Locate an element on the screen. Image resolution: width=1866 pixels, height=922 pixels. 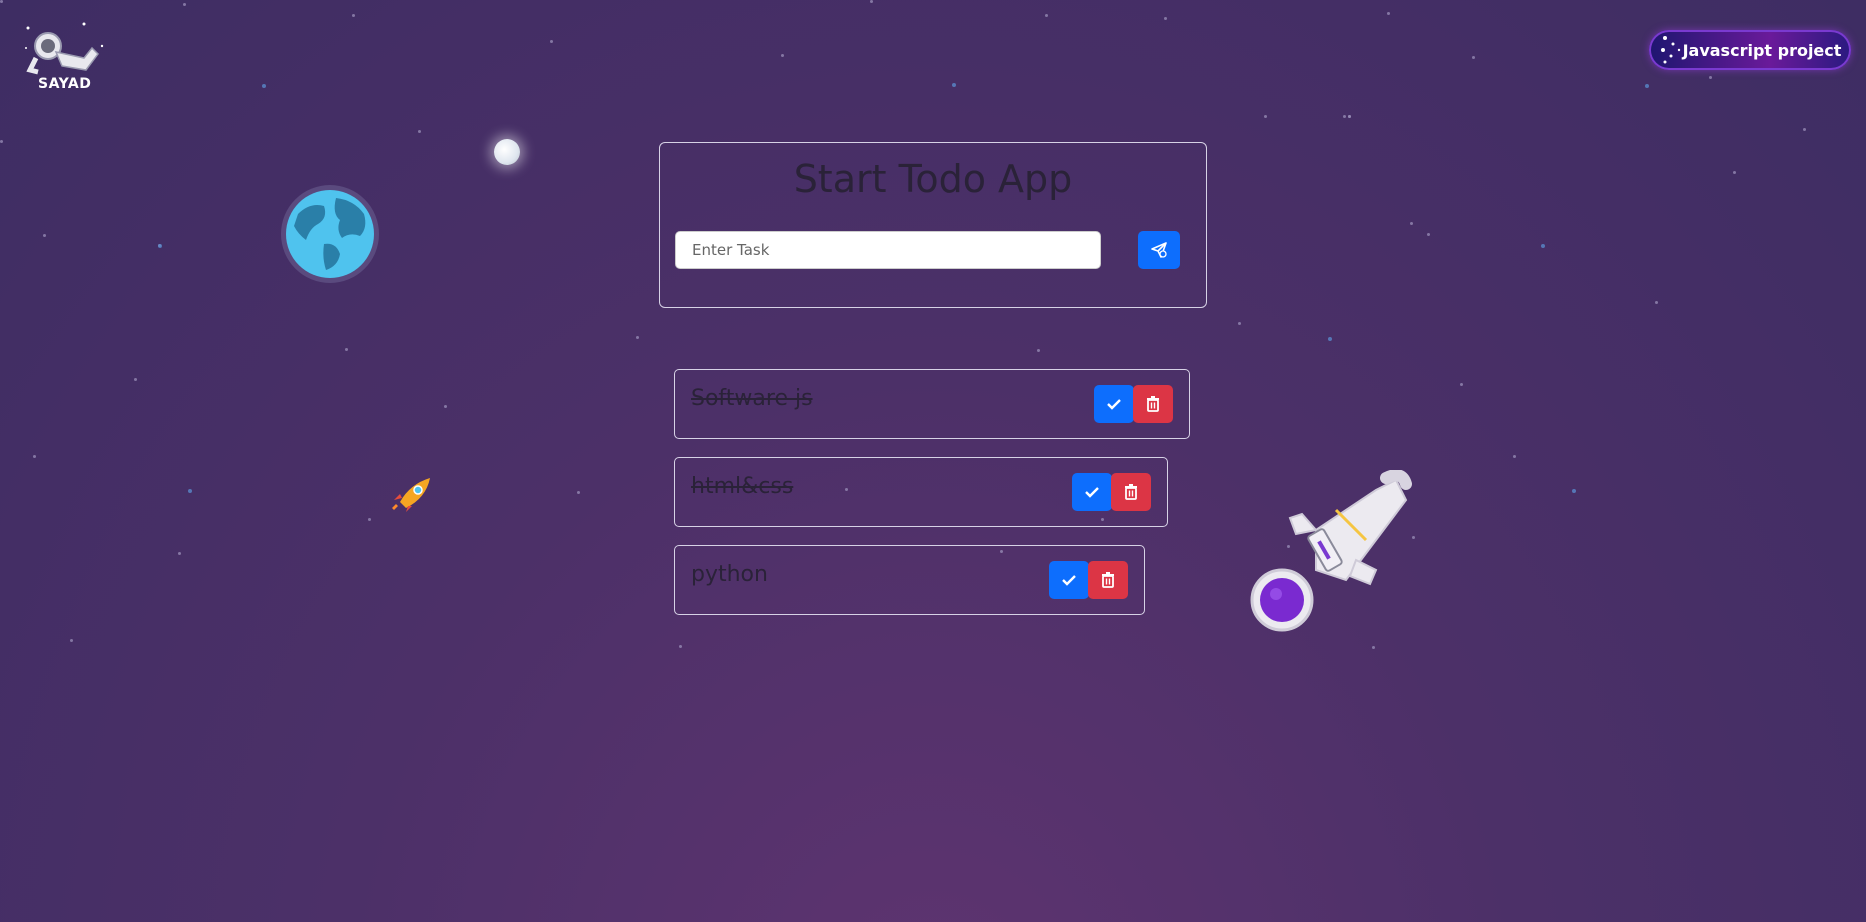
task-item: html&css is located at coordinates (921, 492).